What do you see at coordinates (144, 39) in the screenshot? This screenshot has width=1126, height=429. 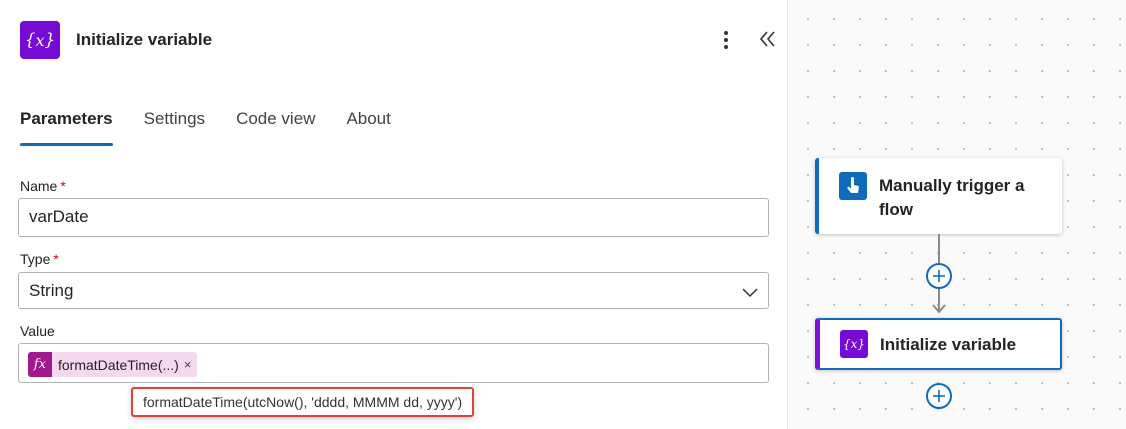 I see `panel-title: Initialize variable` at bounding box center [144, 39].